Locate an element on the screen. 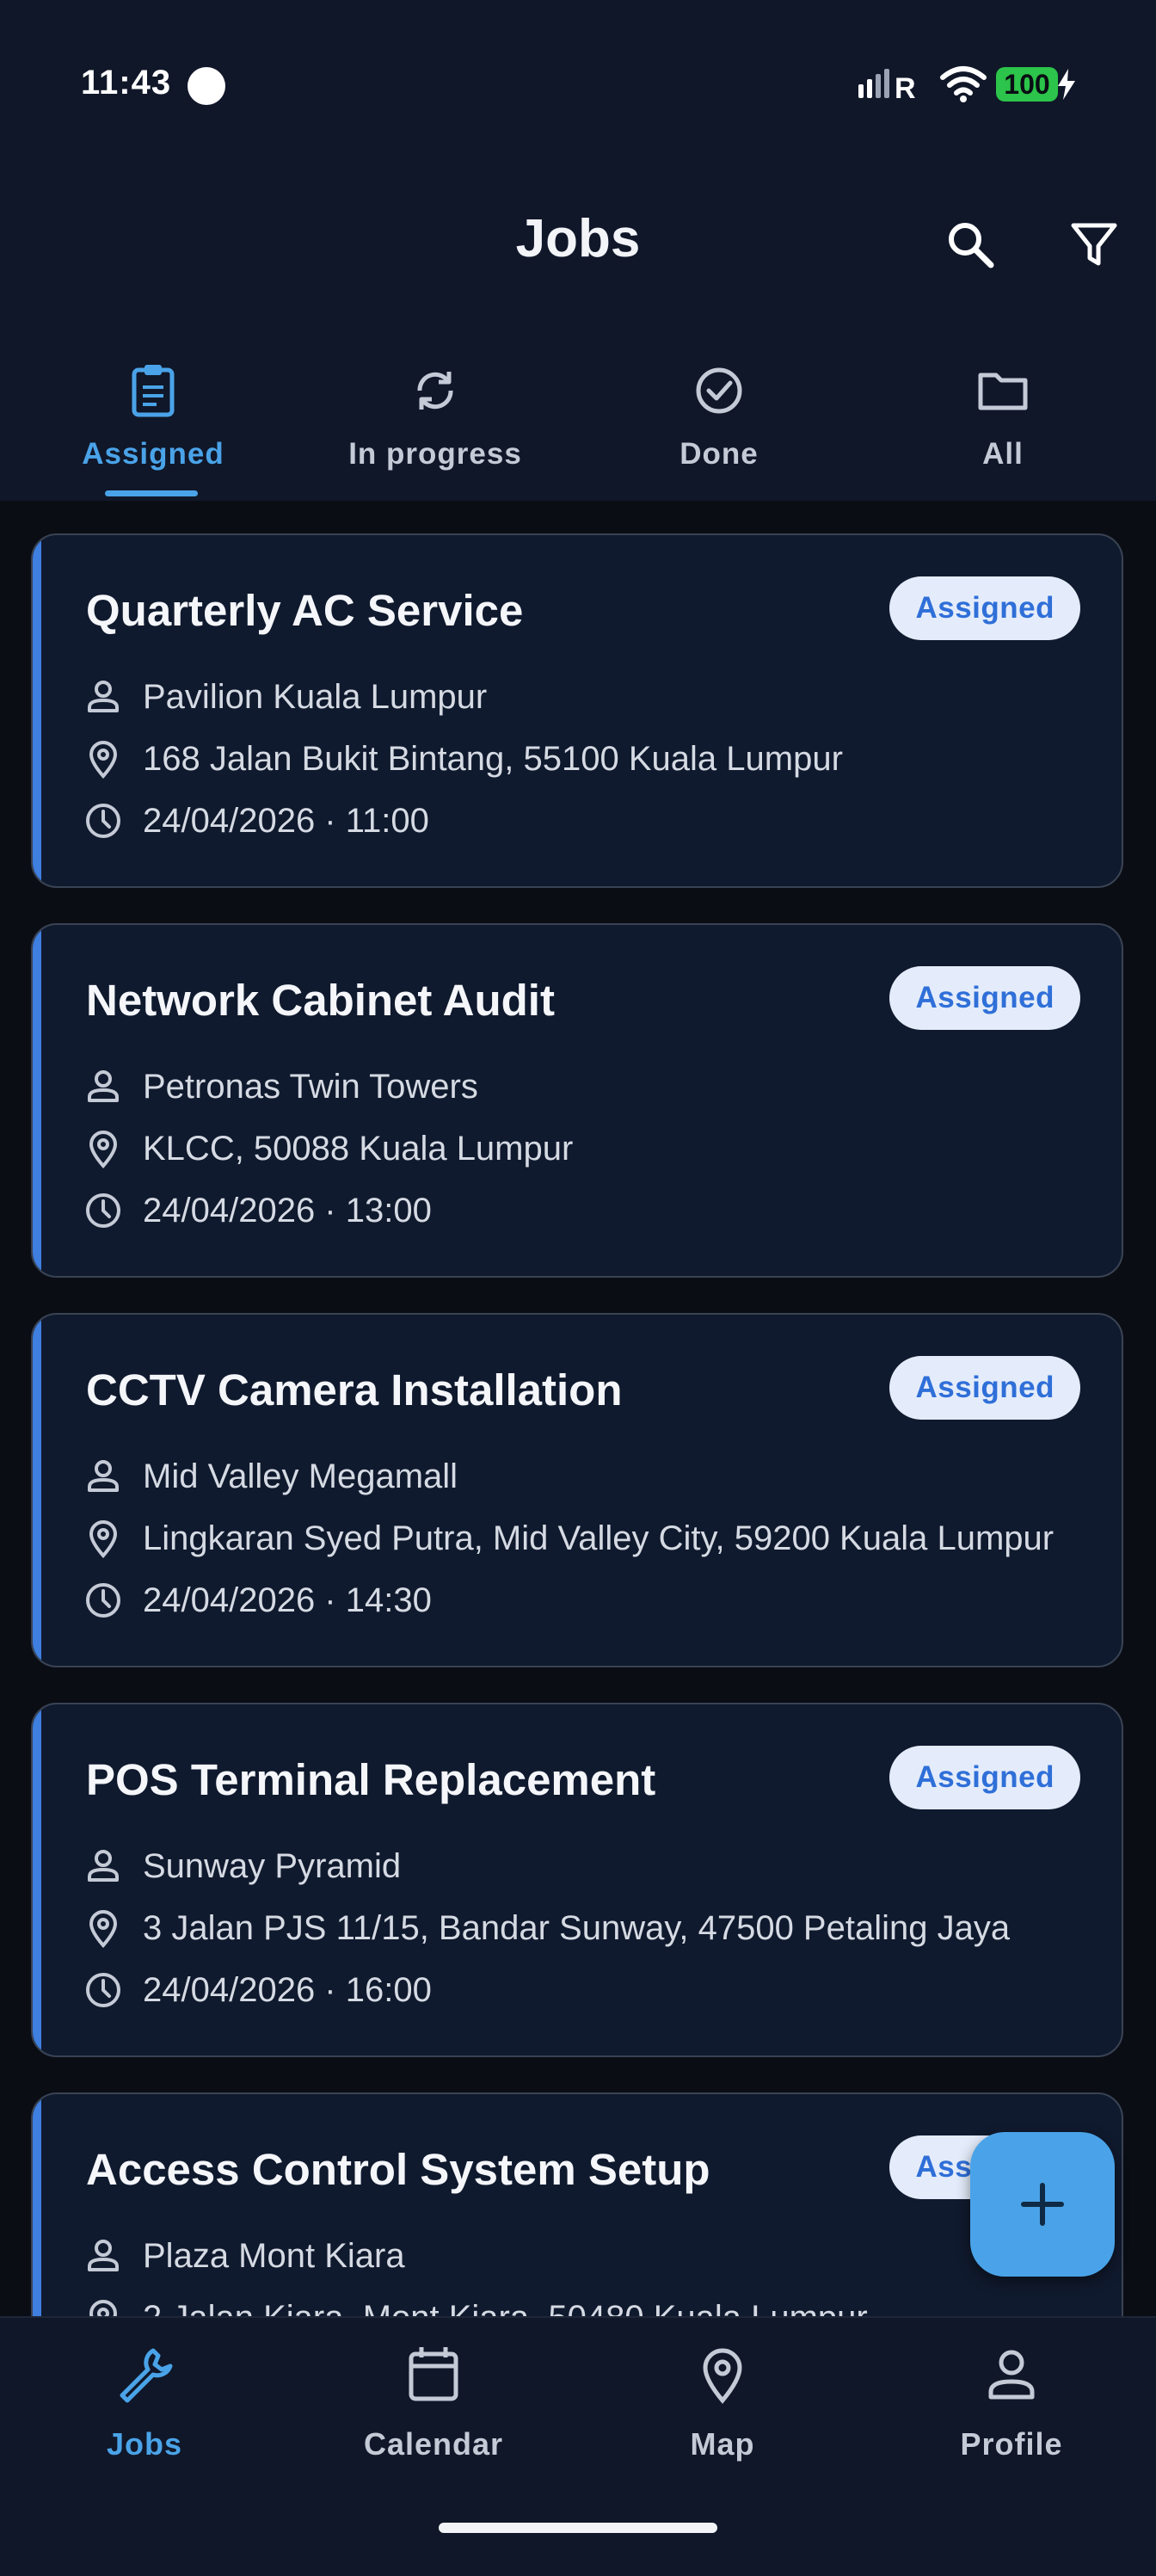  job-title: CCTV Camera Installation is located at coordinates (355, 1389).